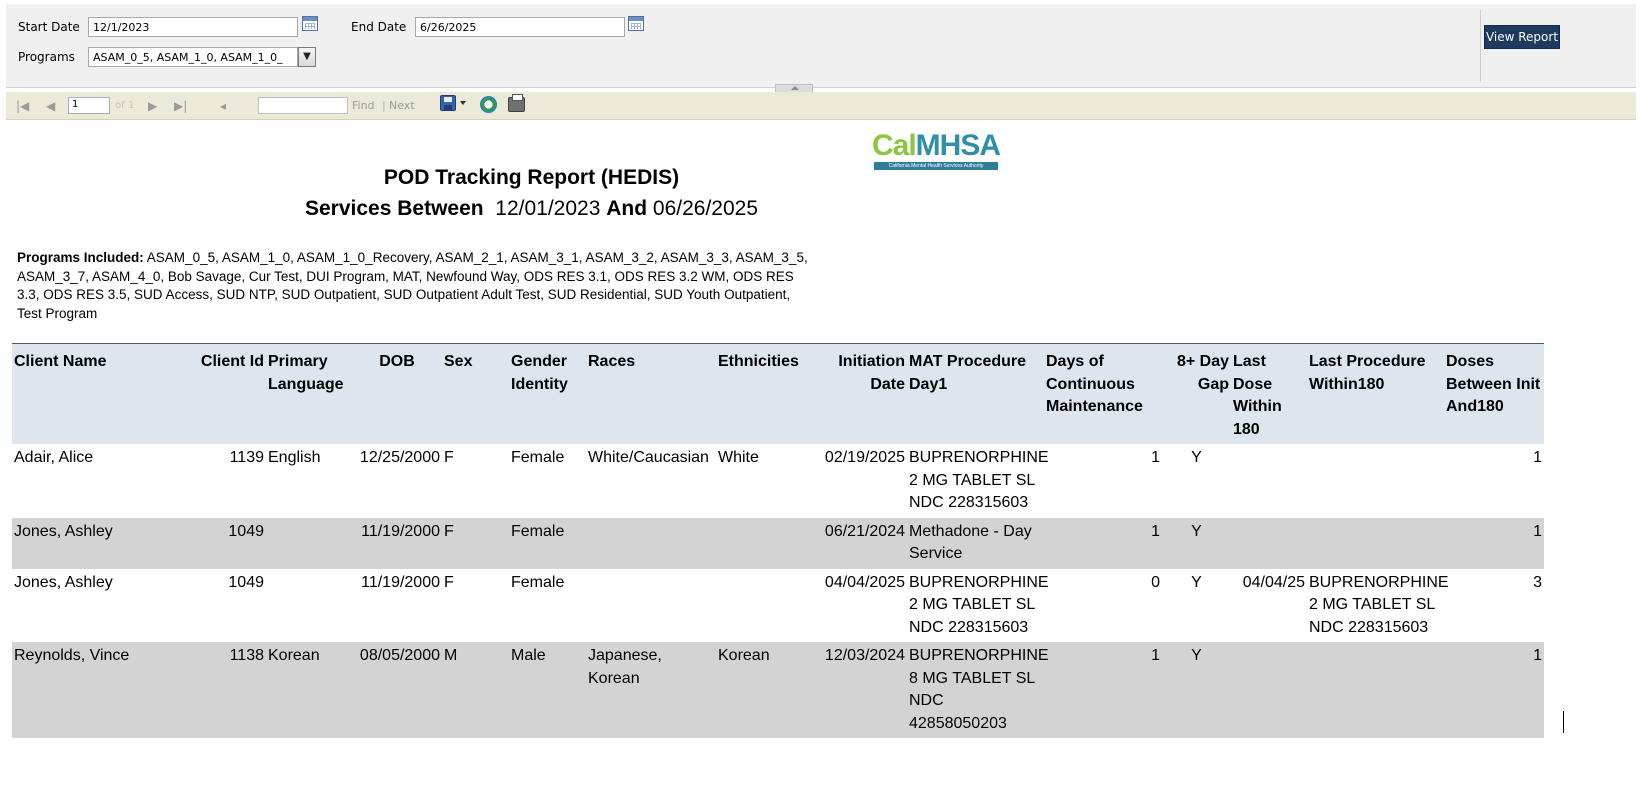 The image size is (1641, 788). I want to click on end-date-calendar-icon, so click(636, 23).